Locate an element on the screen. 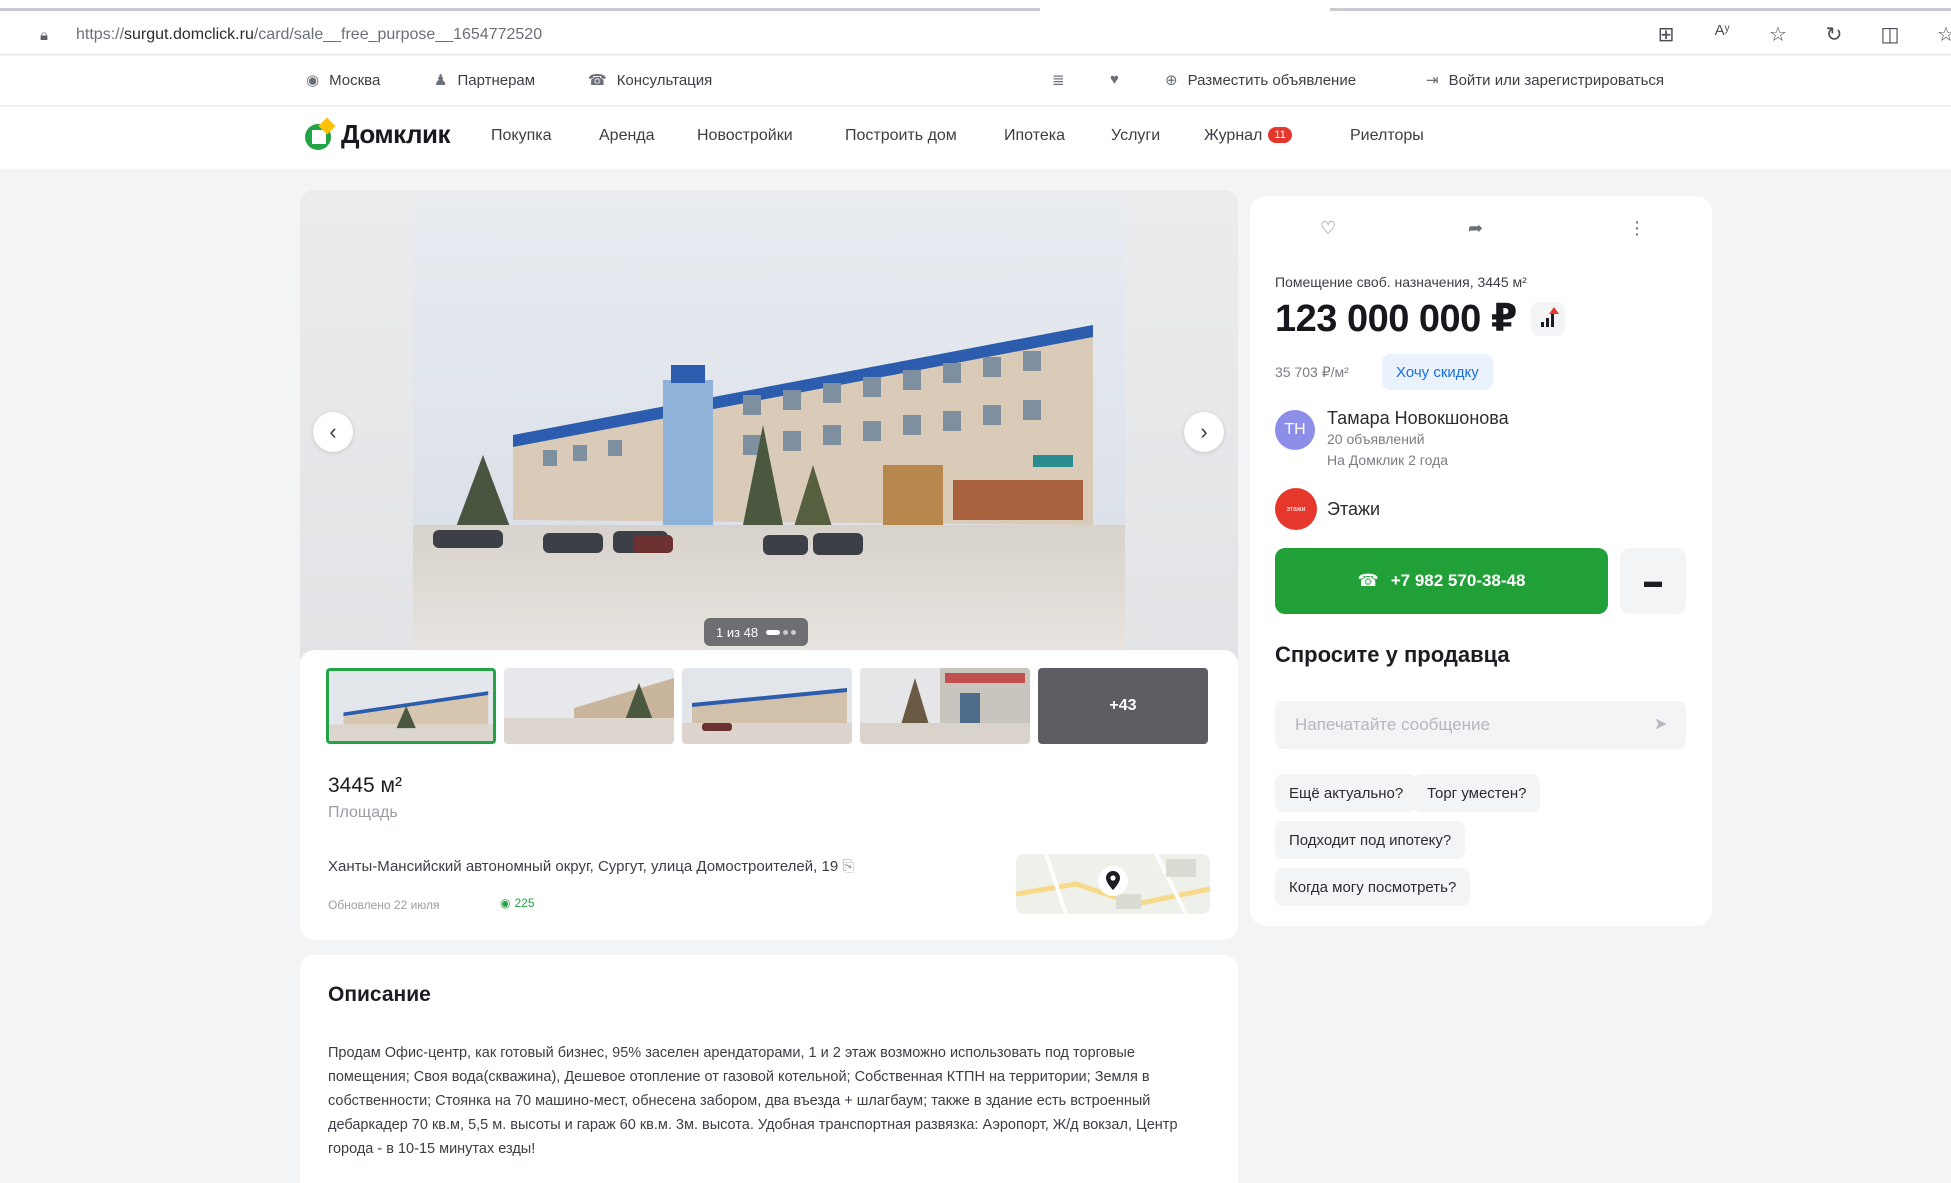  nav-item-new-buildings: Новостройки is located at coordinates (745, 136).